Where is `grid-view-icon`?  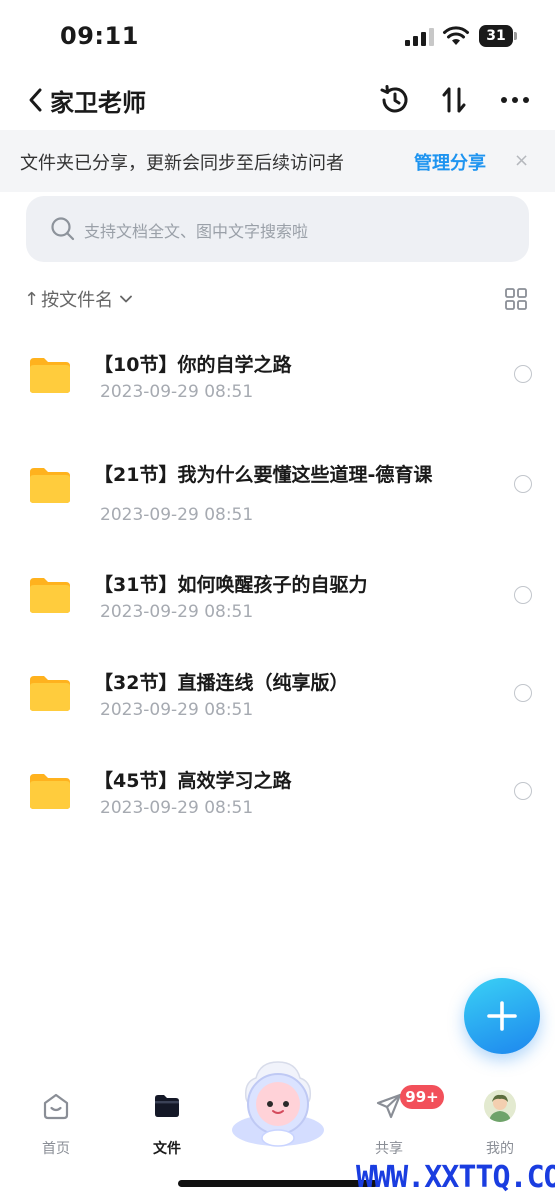 grid-view-icon is located at coordinates (516, 299).